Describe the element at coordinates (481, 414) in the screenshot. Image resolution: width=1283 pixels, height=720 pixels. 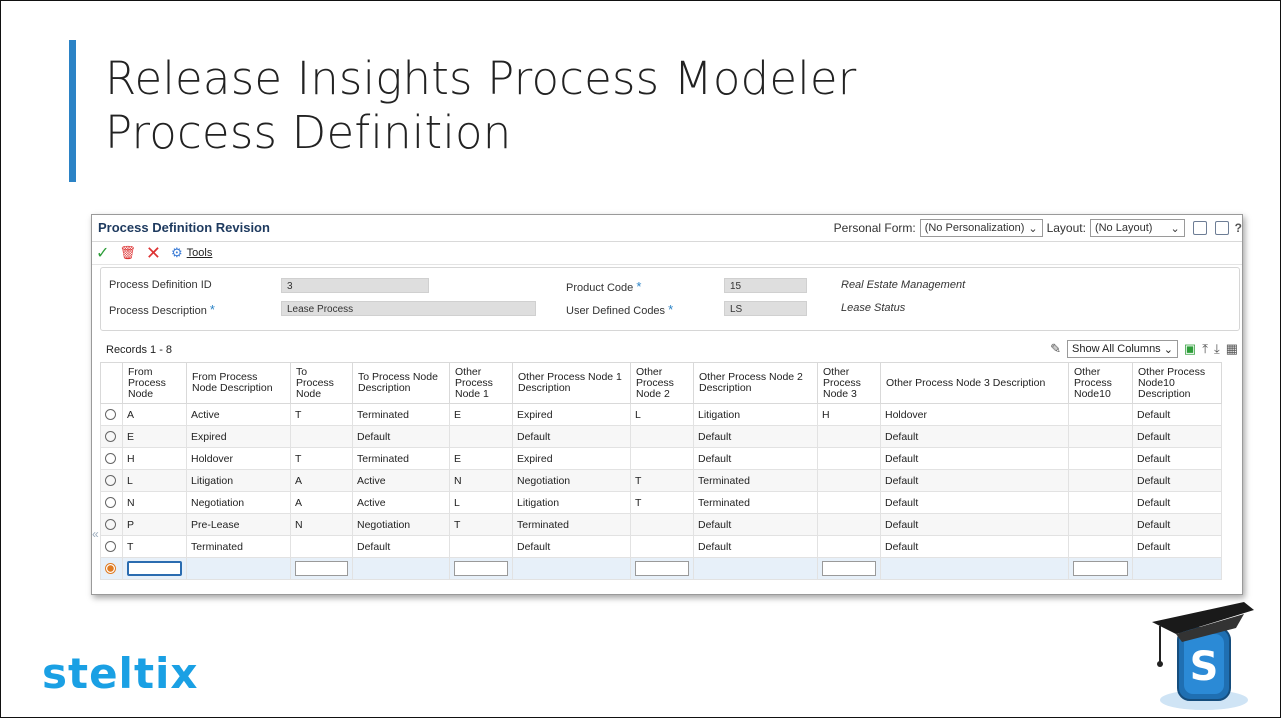
I see `grid-cell: E` at that location.